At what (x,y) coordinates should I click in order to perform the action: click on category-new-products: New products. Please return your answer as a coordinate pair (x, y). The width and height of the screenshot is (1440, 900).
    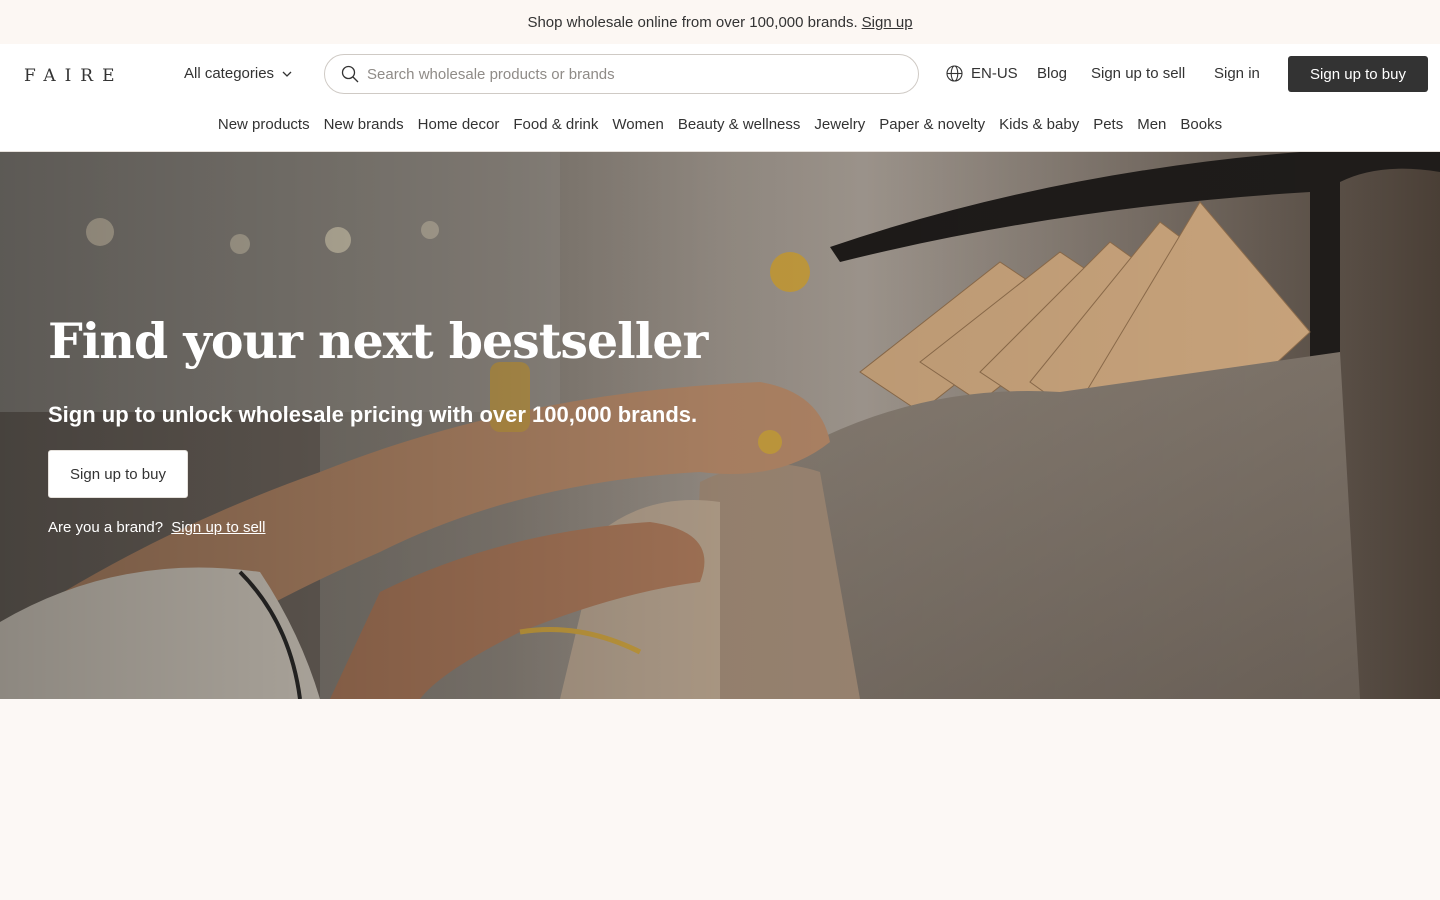
    Looking at the image, I should click on (264, 128).